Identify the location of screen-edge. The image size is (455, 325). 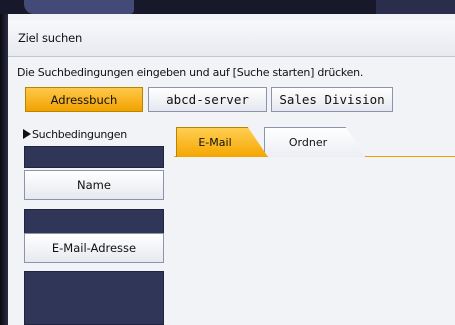
(4, 162).